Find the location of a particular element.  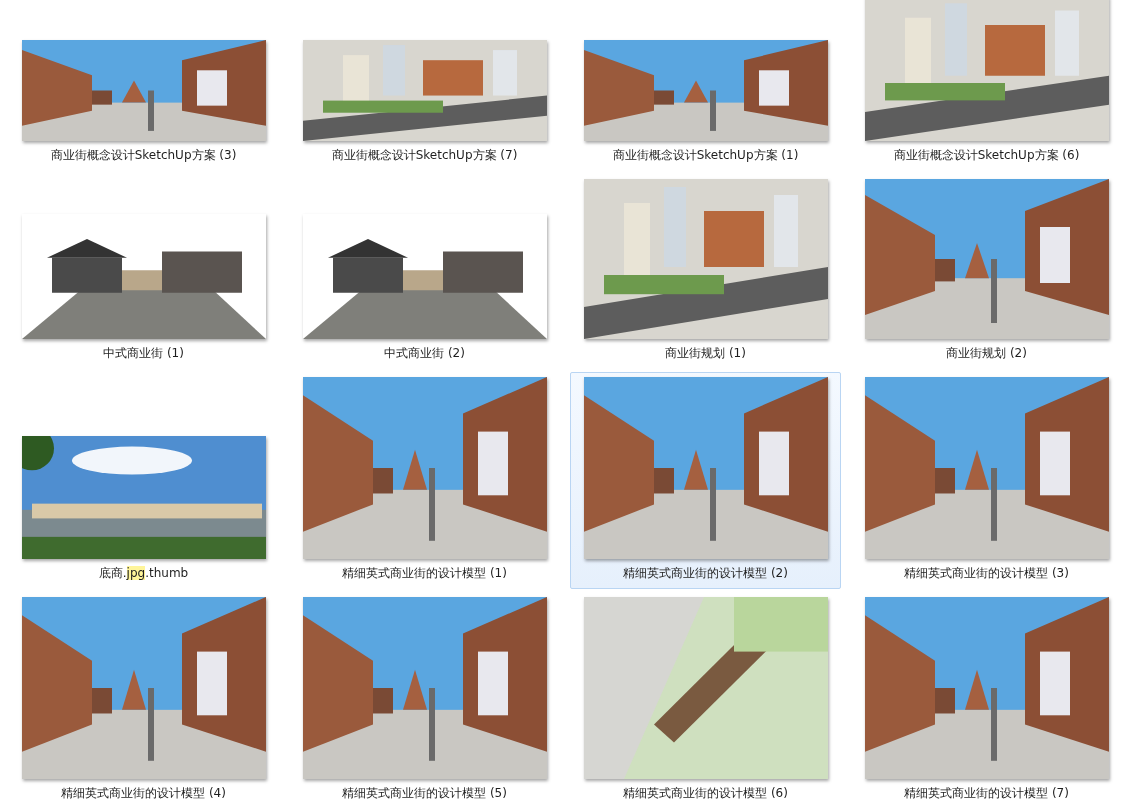

file-item: 精细英式商业街的设计模型 (6) is located at coordinates (705, 700).